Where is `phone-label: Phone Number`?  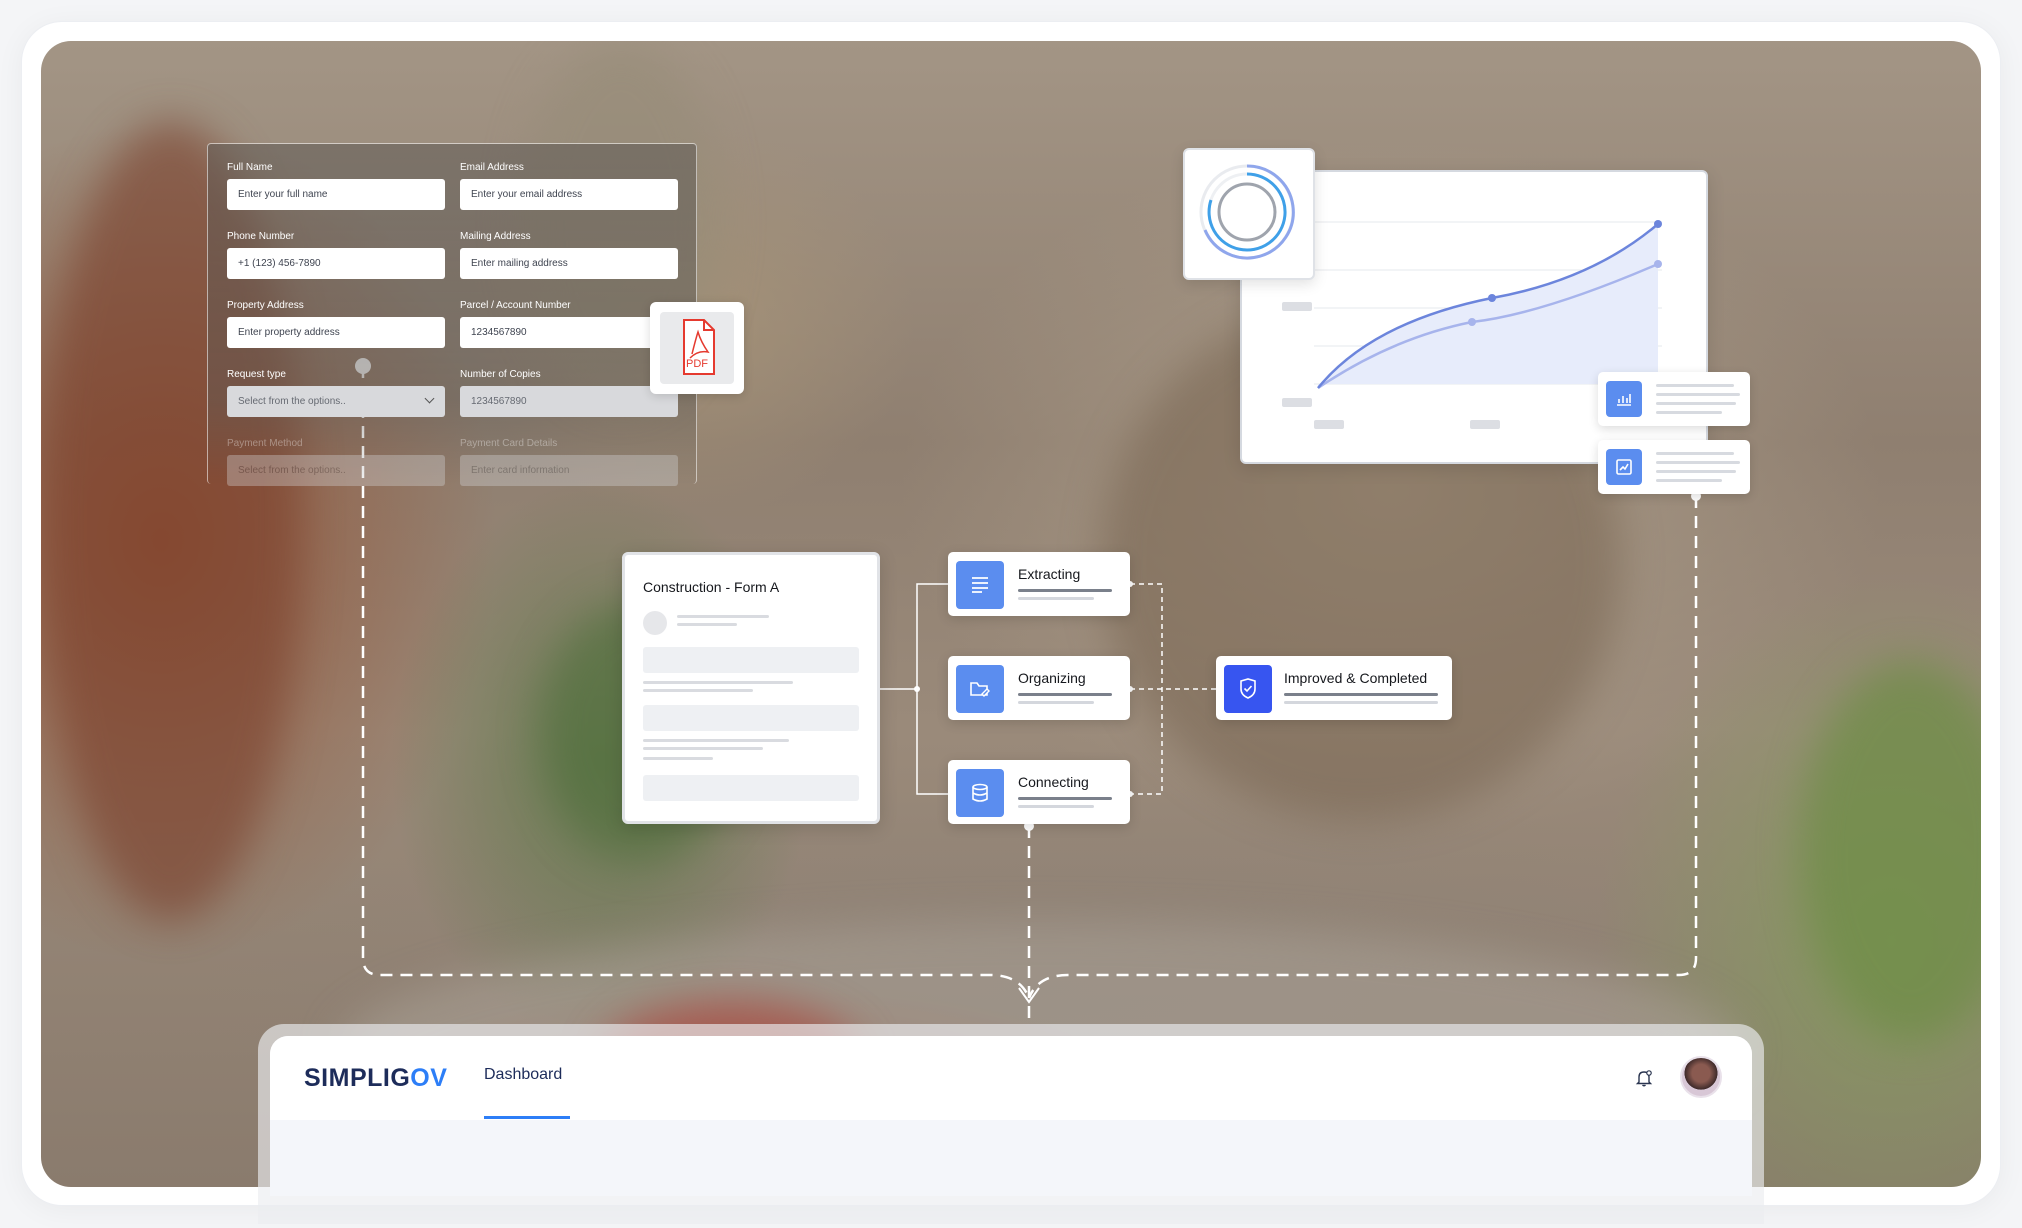
phone-label: Phone Number is located at coordinates (261, 236).